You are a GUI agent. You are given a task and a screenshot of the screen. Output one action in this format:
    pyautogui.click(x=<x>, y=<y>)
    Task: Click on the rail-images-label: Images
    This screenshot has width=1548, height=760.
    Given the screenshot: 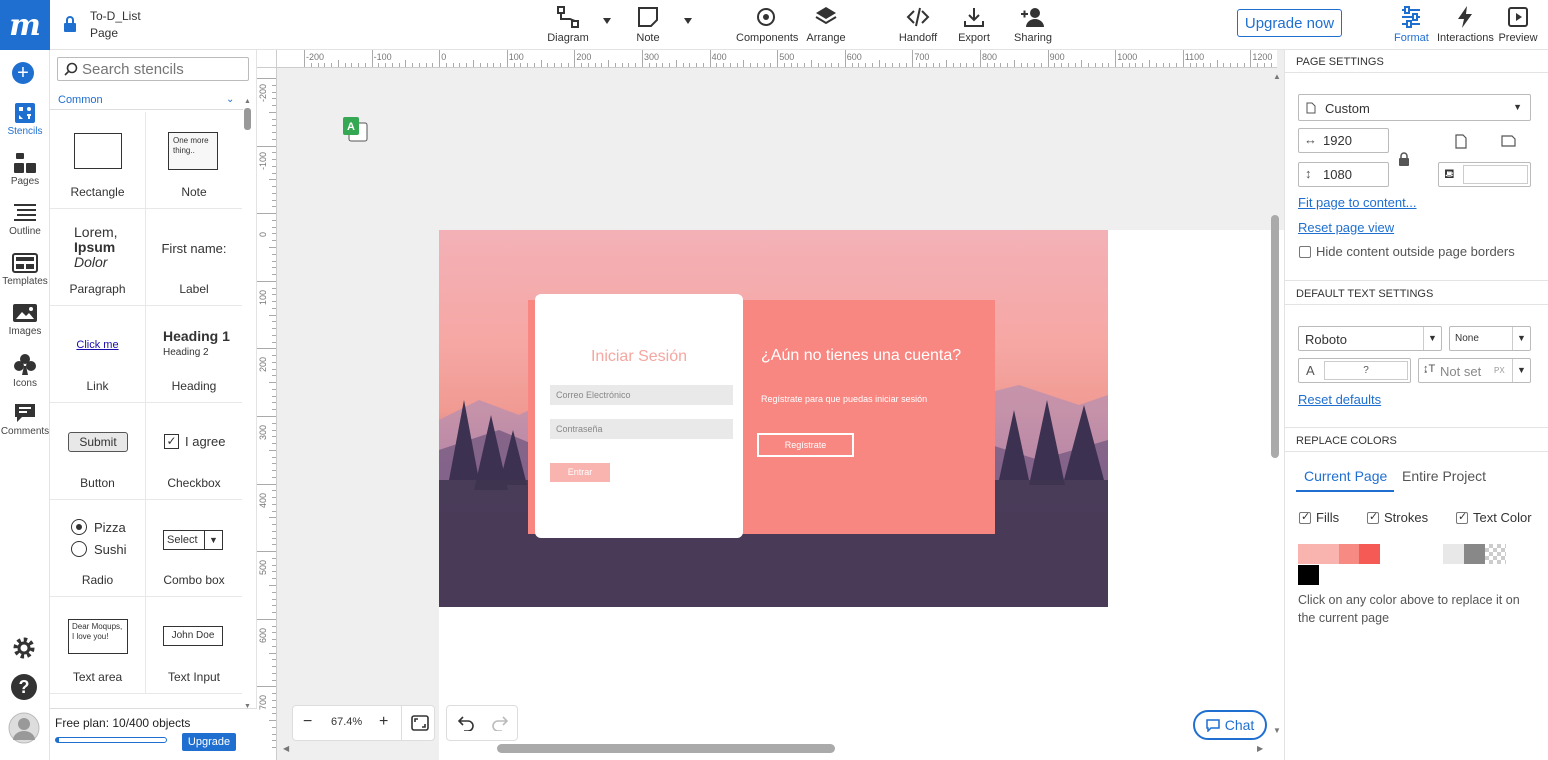 What is the action you would take?
    pyautogui.click(x=25, y=331)
    